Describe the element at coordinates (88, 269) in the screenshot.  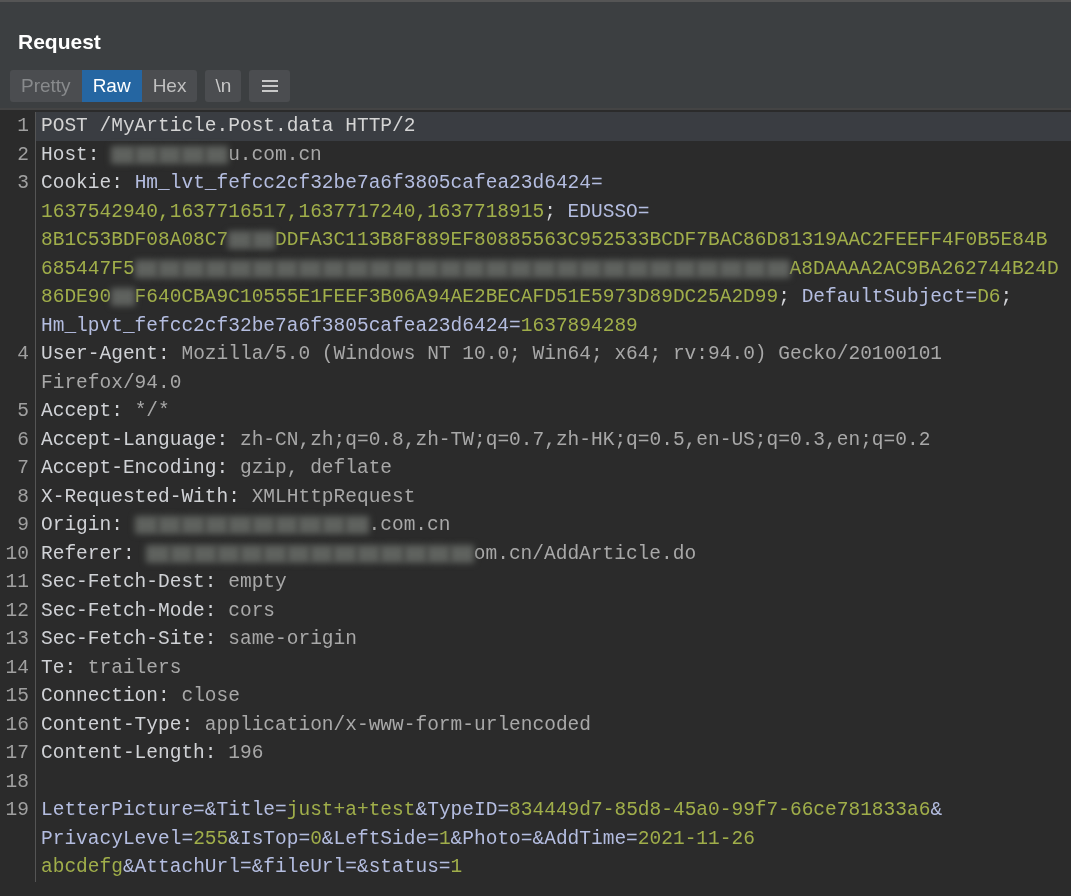
I see `param-value: 685447F5` at that location.